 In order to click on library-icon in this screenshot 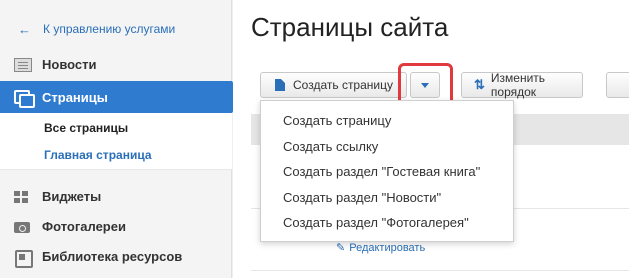, I will do `click(23, 258)`.